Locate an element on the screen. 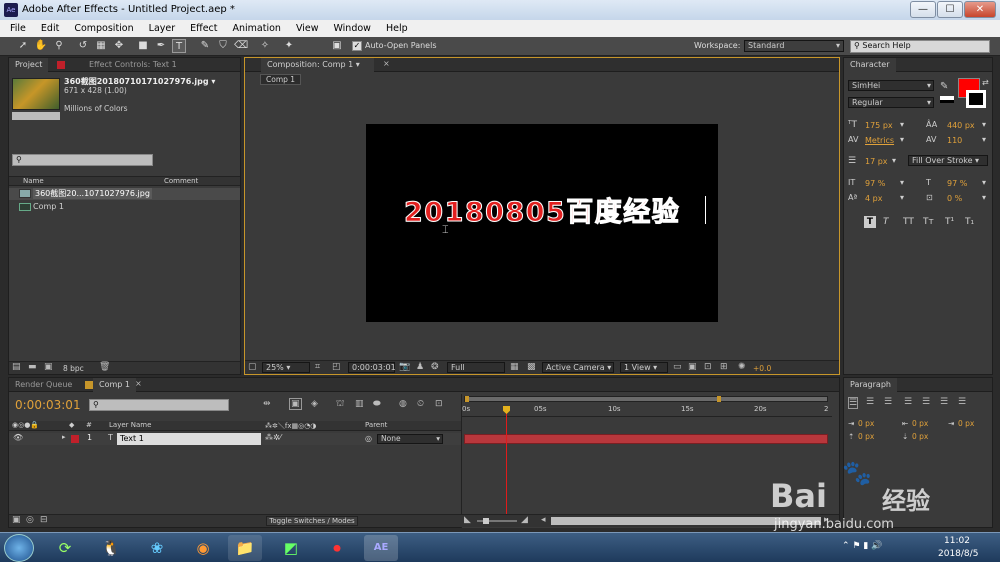  list-item: 360截图20...1071027976.jpg is located at coordinates (124, 194).